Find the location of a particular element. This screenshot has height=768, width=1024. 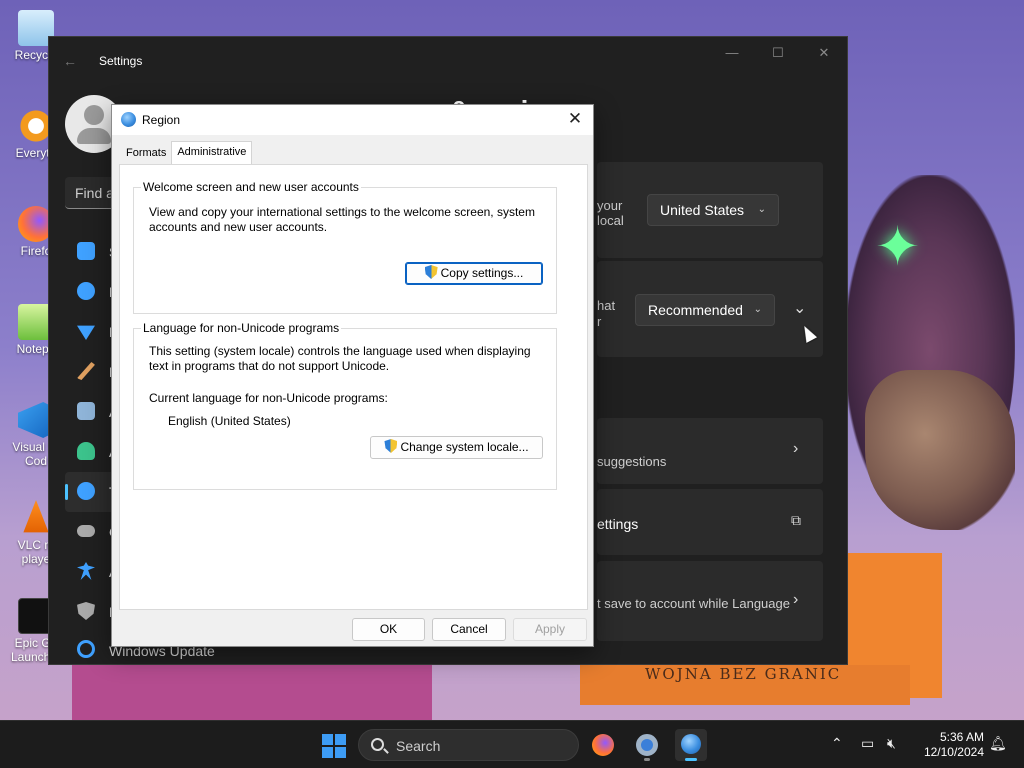

desktop-icon-label: Firefo is located at coordinates (36, 251).